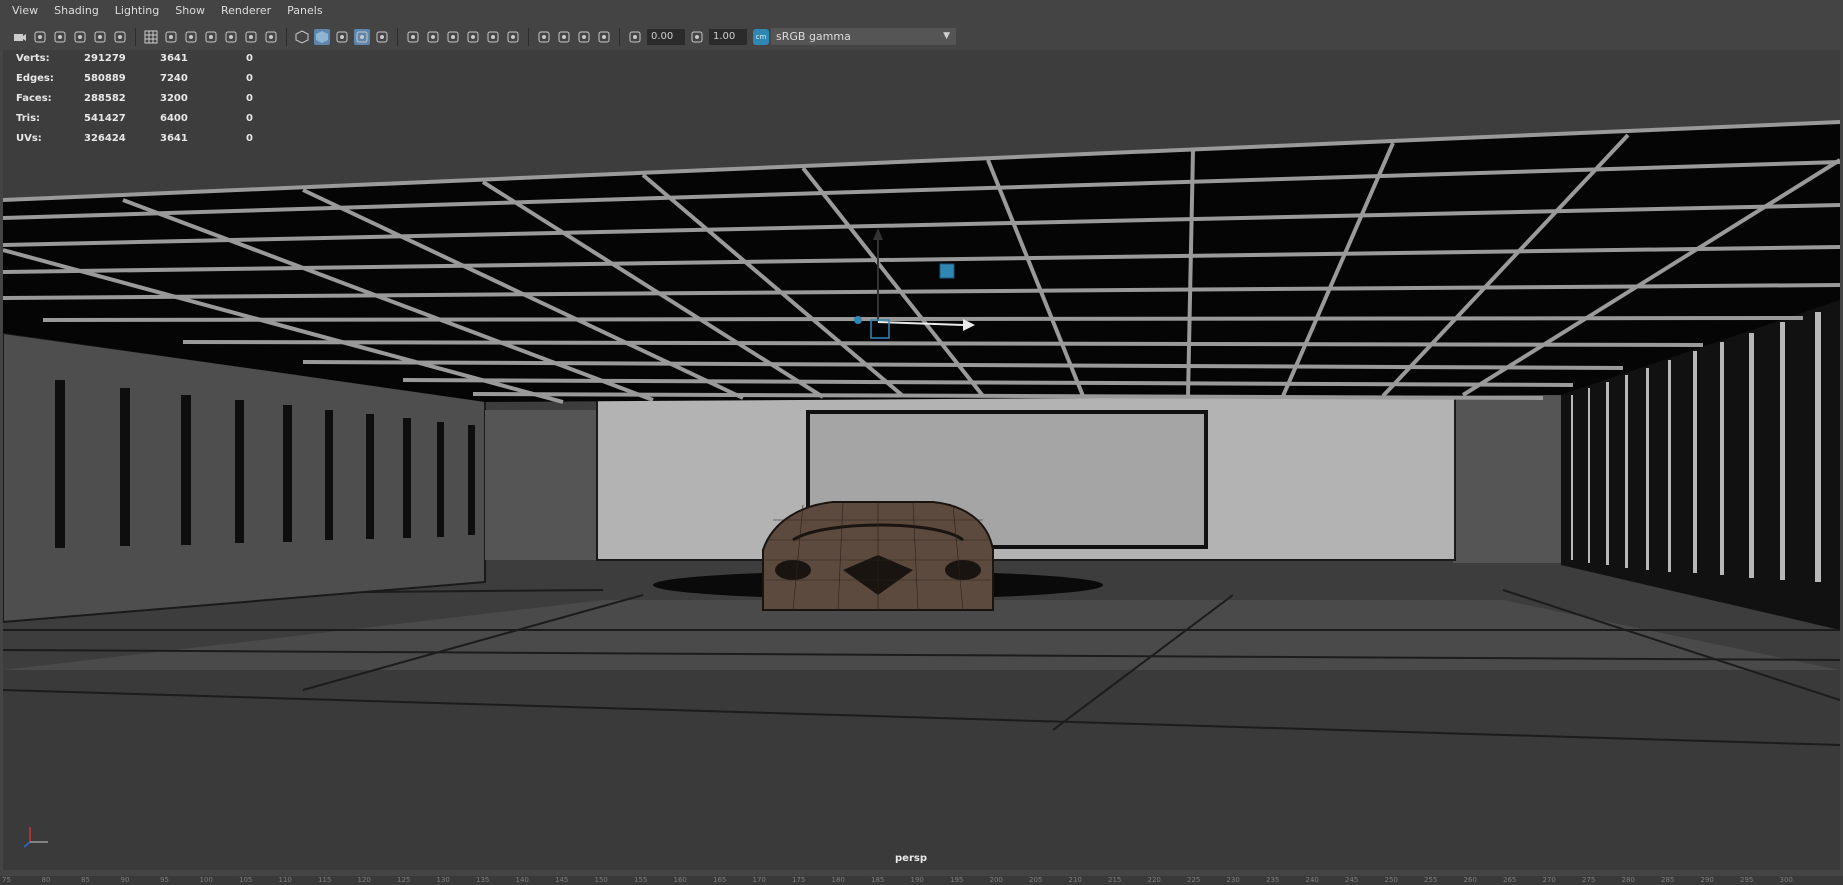 The image size is (1843, 885). I want to click on menu-renderer: Renderer, so click(246, 11).